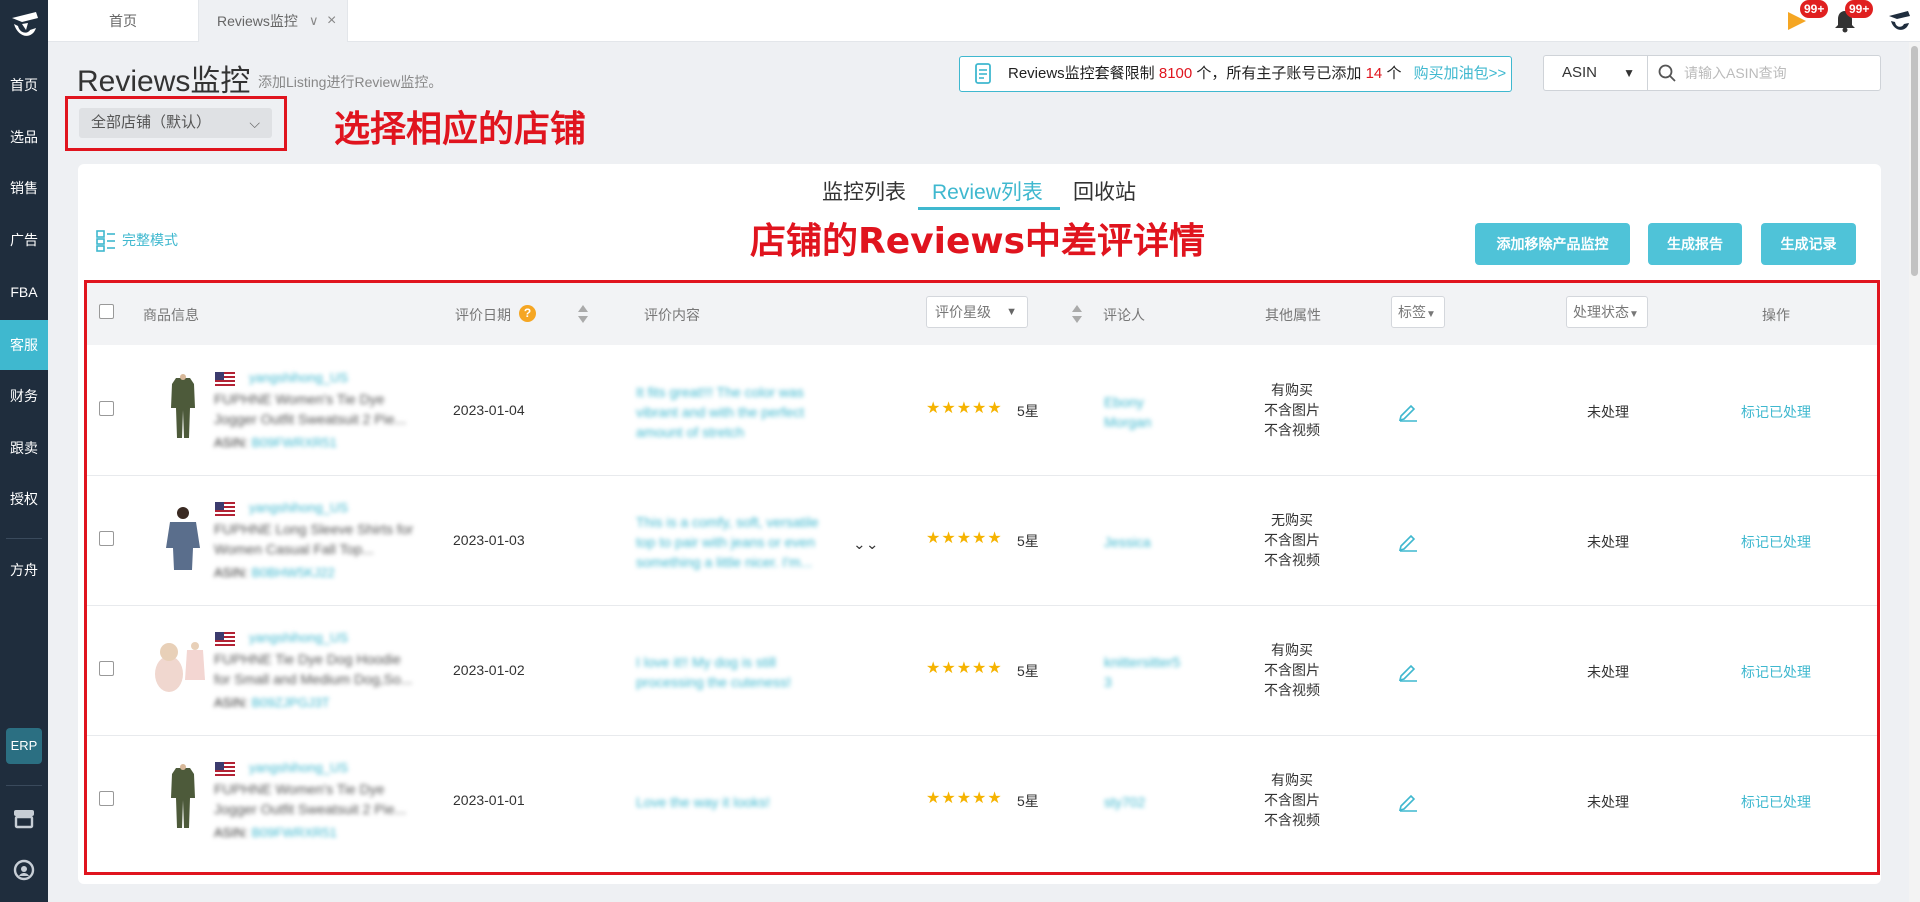 The image size is (1920, 902). What do you see at coordinates (1081, 73) in the screenshot?
I see `quota-prefix: Reviews监控套餐限制` at bounding box center [1081, 73].